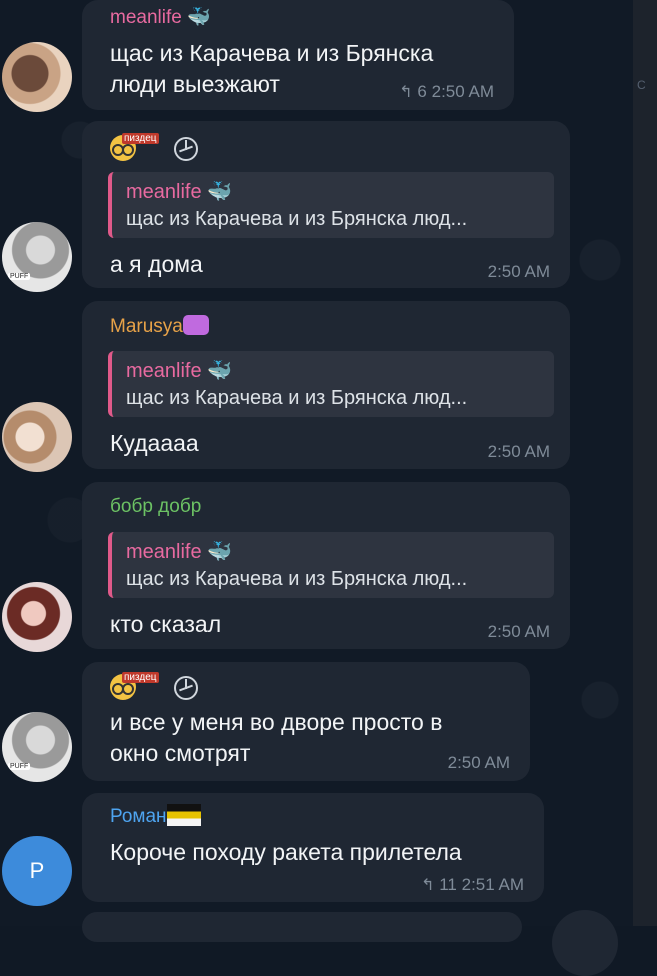  Describe the element at coordinates (154, 443) in the screenshot. I see `message-text-line: Кудаааа` at that location.